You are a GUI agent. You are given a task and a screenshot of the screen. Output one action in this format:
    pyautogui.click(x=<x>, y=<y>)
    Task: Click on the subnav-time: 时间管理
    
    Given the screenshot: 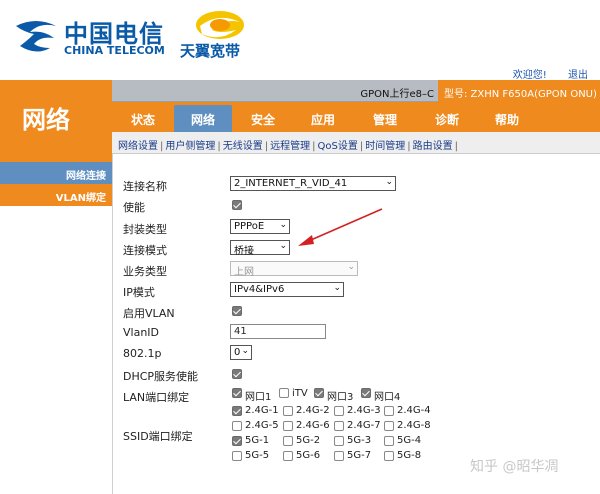 What is the action you would take?
    pyautogui.click(x=385, y=146)
    